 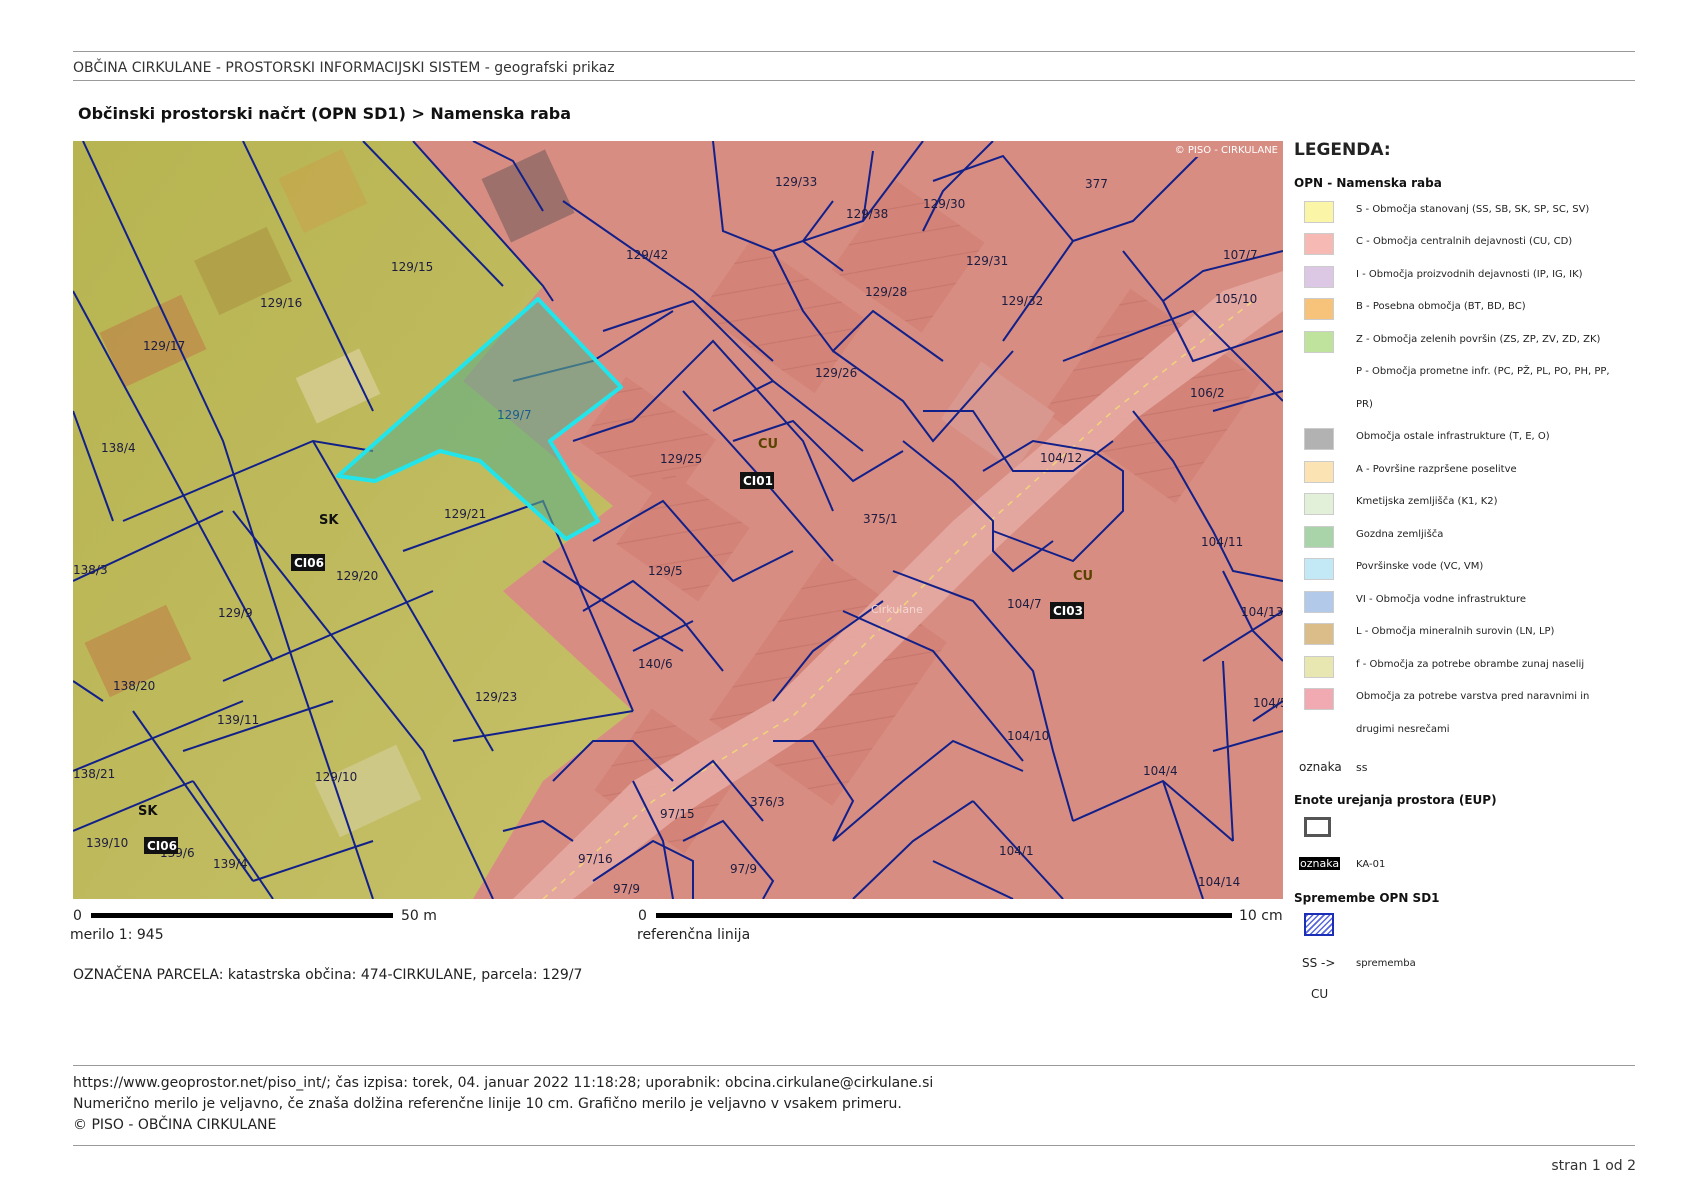 What do you see at coordinates (1207, 393) in the screenshot?
I see `parcel-label: 106/2` at bounding box center [1207, 393].